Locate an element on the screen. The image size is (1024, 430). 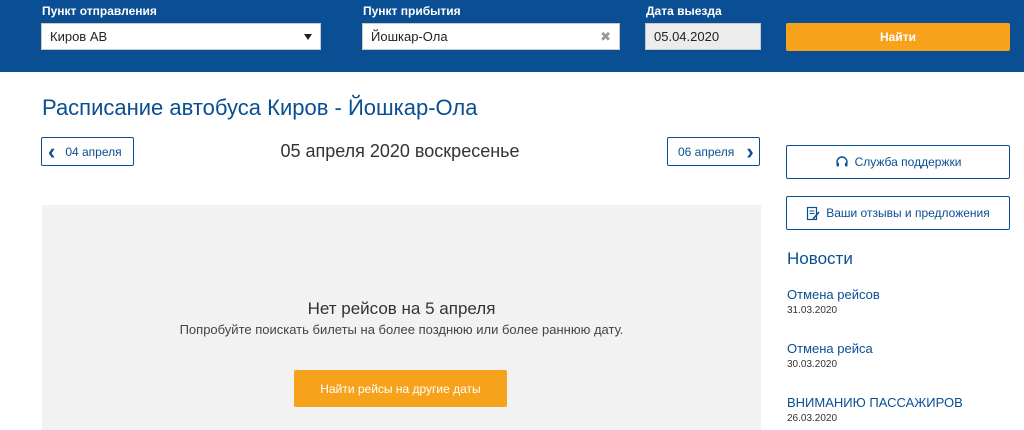
feedback-label: Ваши отзывы и предложения is located at coordinates (908, 213).